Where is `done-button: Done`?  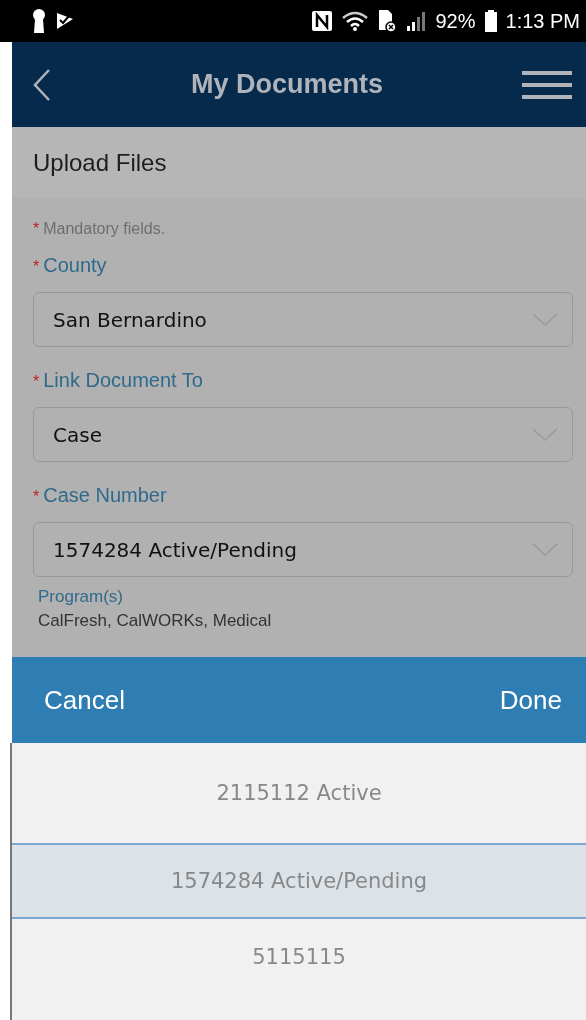
done-button: Done is located at coordinates (530, 700).